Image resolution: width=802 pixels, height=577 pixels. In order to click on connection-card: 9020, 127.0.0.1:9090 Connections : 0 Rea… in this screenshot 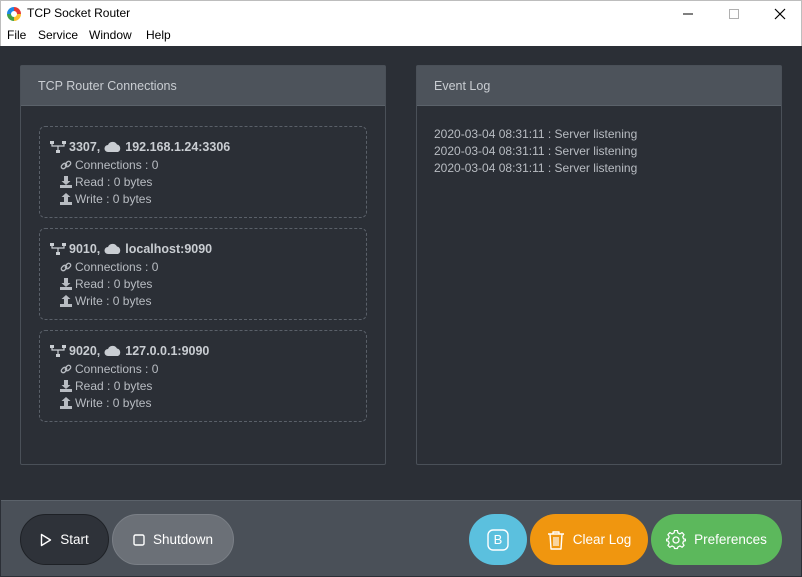, I will do `click(203, 376)`.